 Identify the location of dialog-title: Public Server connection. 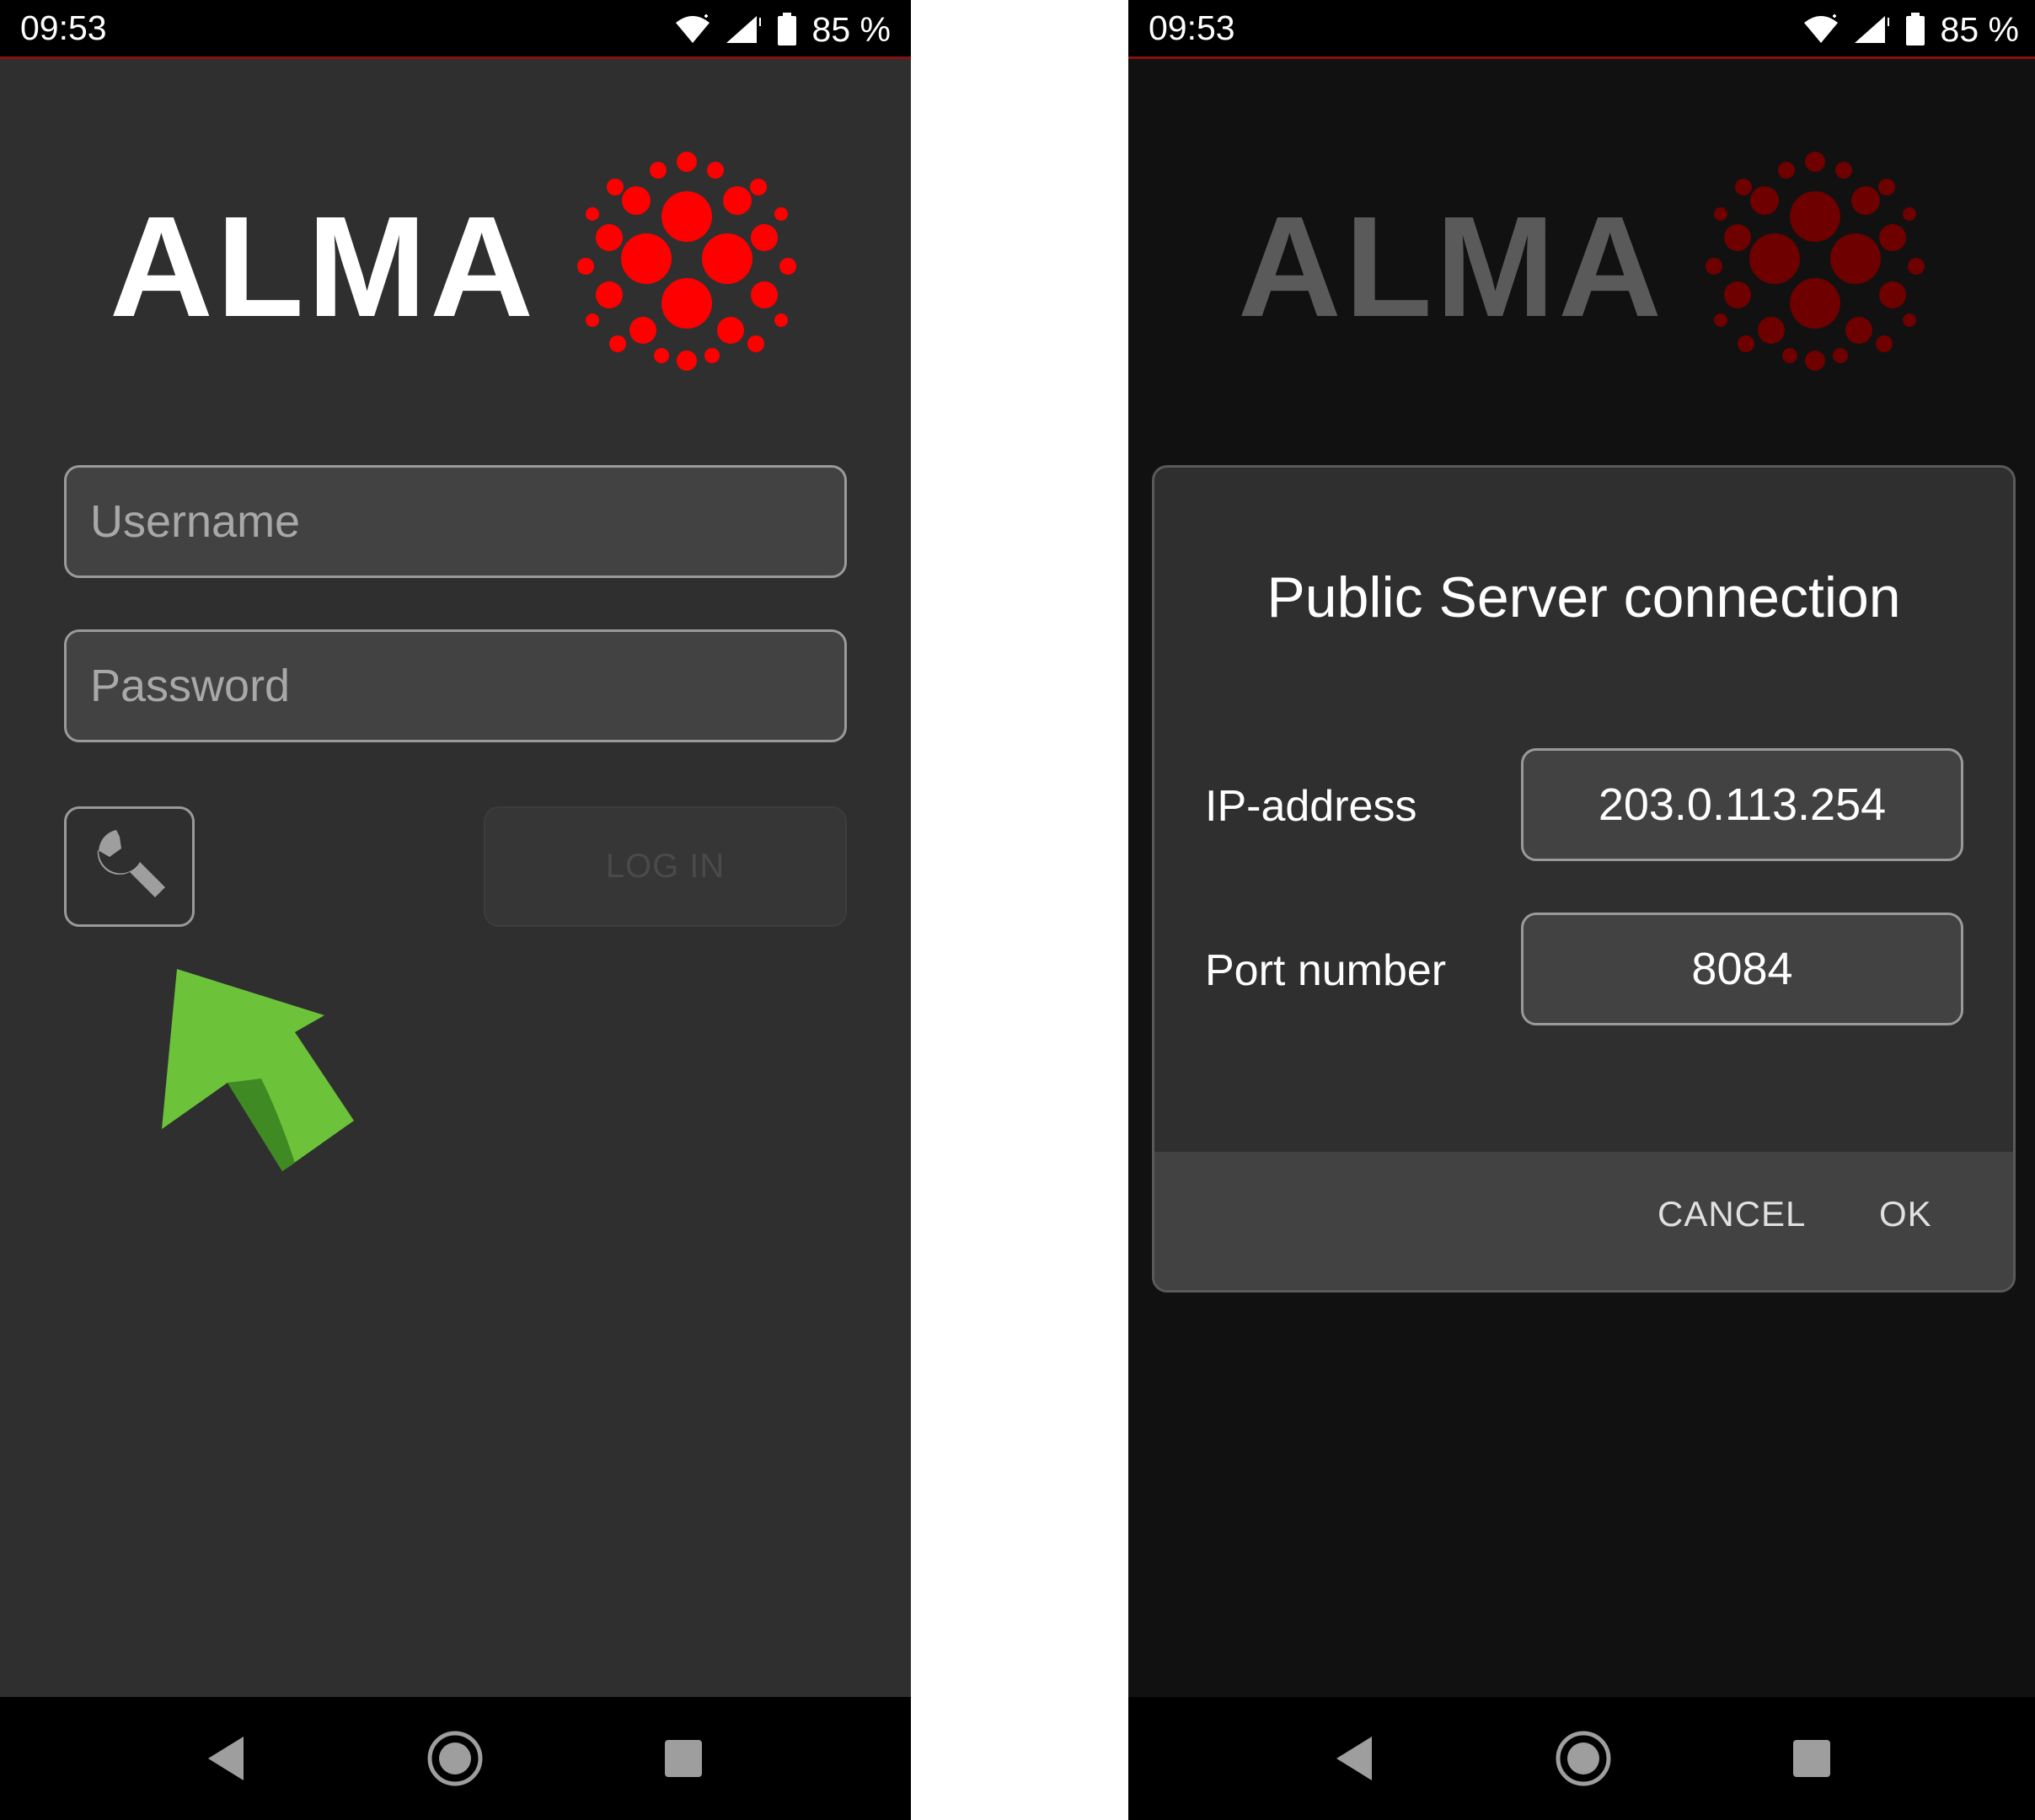
(1584, 597).